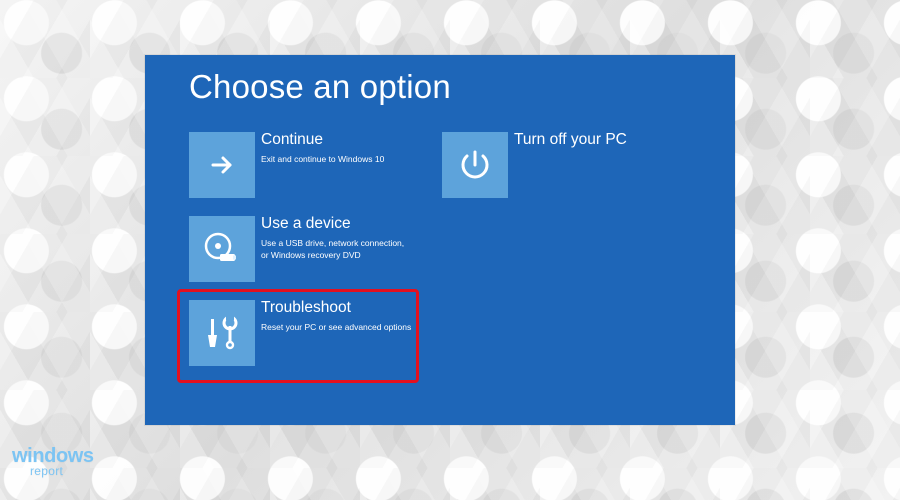  Describe the element at coordinates (222, 165) in the screenshot. I see `arrow-right-icon` at that location.